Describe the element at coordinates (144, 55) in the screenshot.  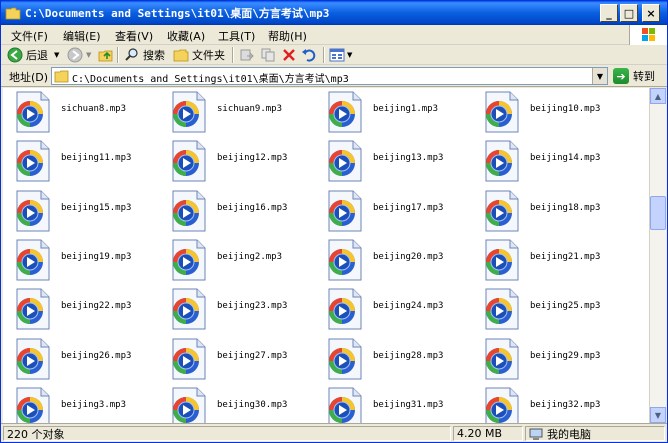
I see `search-button: 搜索` at that location.